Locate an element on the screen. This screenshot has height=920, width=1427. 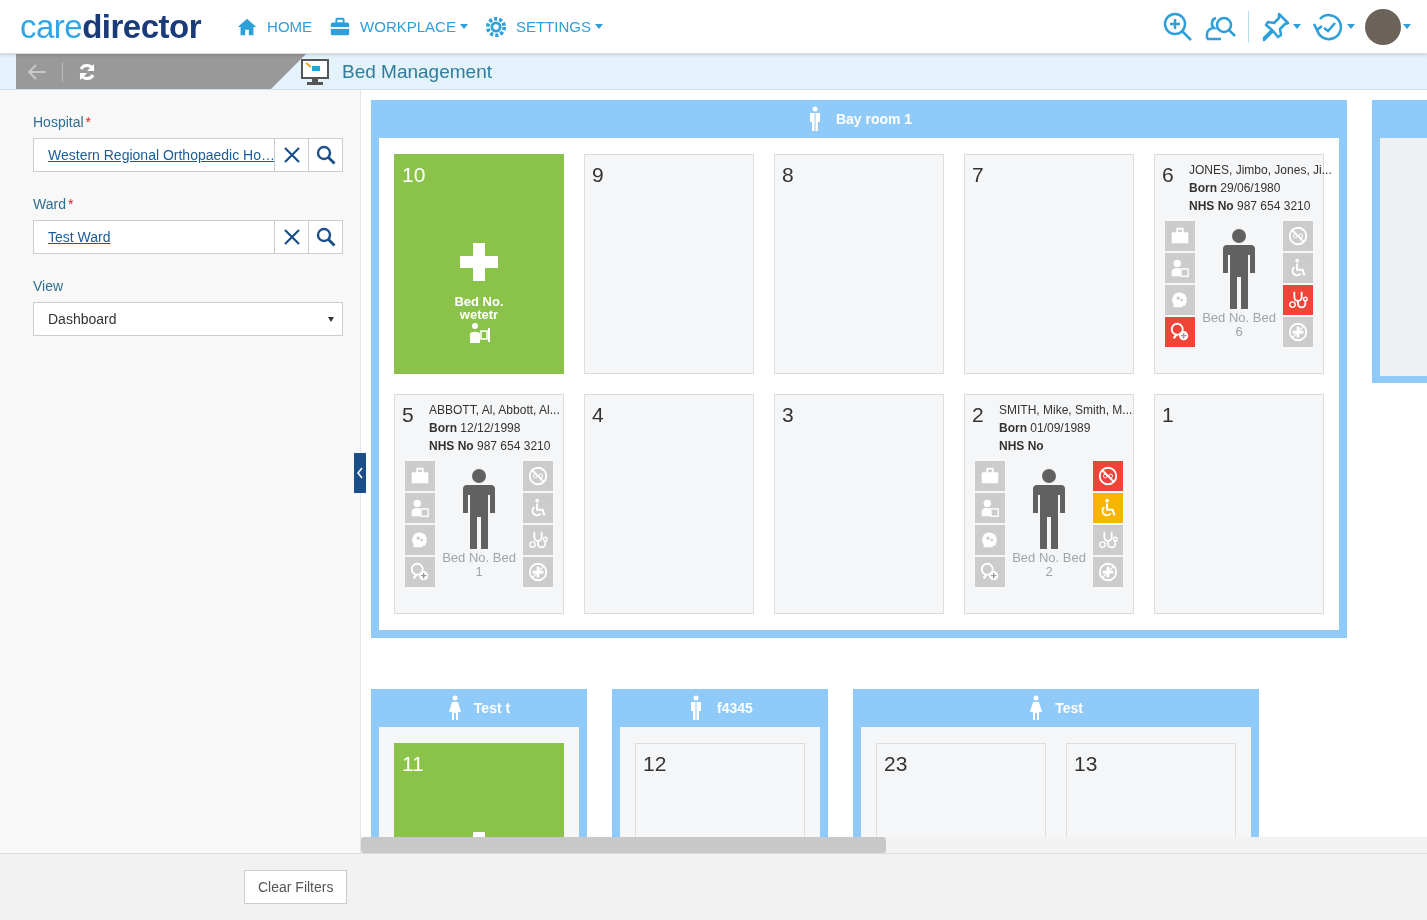
collapse-button is located at coordinates (360, 473).